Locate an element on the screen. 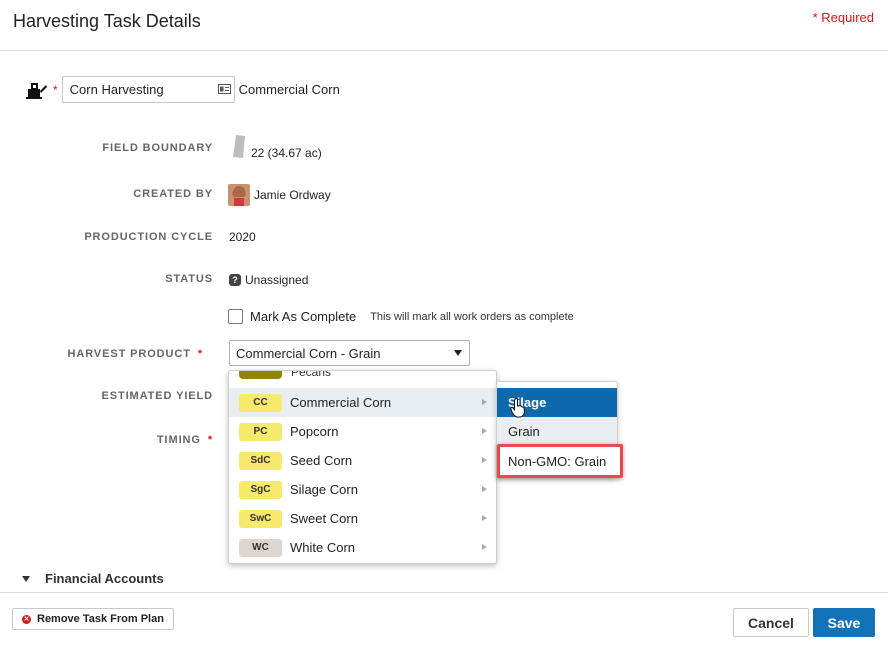 The image size is (888, 652). dropdown-item-label: Silage Corn is located at coordinates (324, 489).